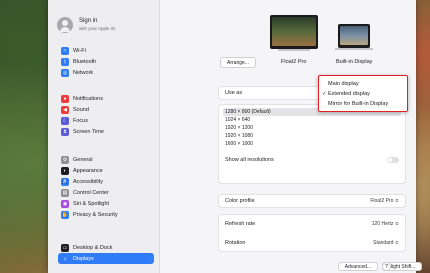  What do you see at coordinates (65, 192) in the screenshot?
I see `control-center-icon: ▤` at bounding box center [65, 192].